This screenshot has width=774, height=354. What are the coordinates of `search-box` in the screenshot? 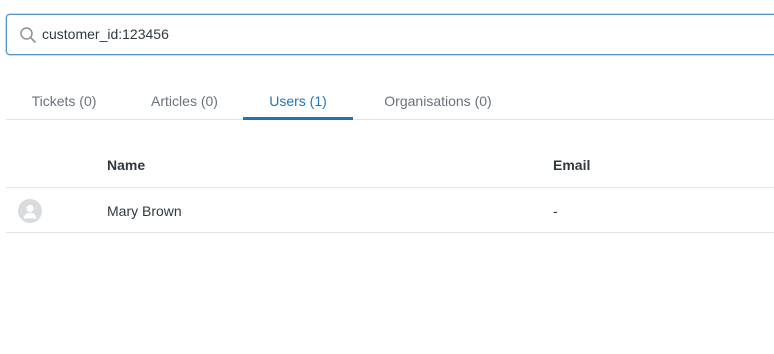 It's located at (390, 34).